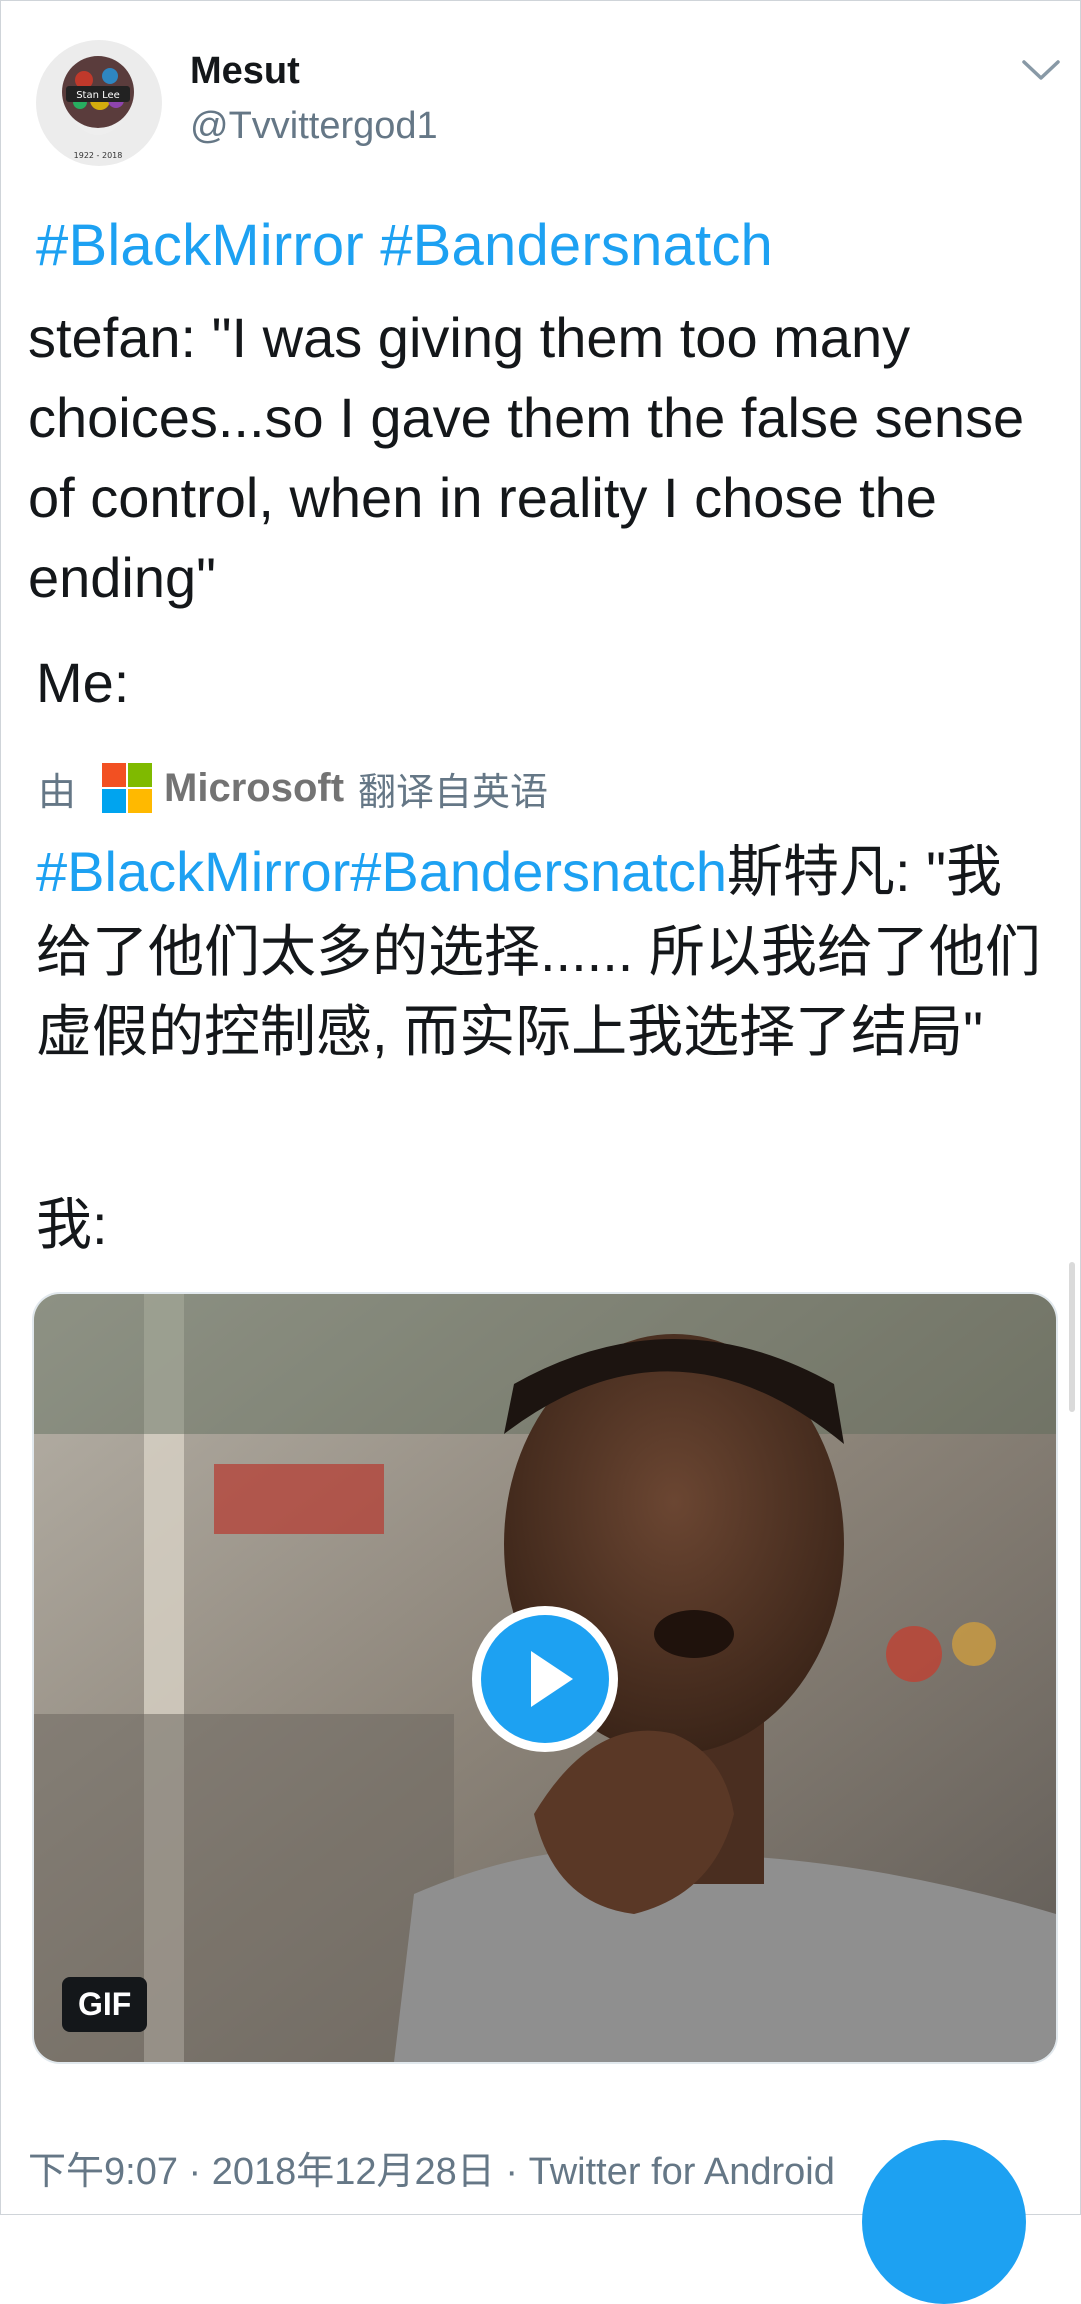 The width and height of the screenshot is (1081, 2304). I want to click on tweet-time: 下午9:07, so click(103, 2172).